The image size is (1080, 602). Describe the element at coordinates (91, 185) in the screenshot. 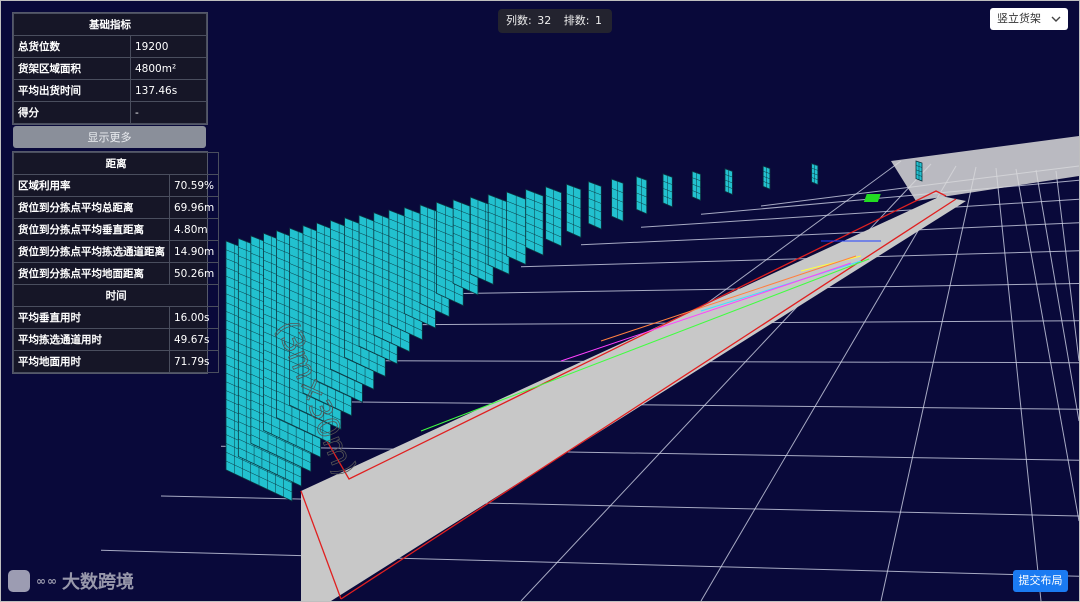

I see `metric-label: 区域利用率` at that location.